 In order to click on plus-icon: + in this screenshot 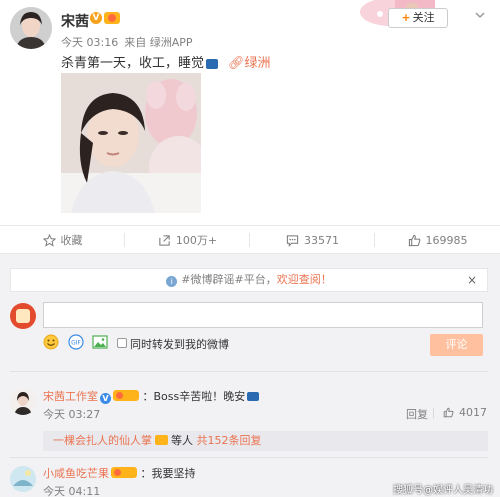, I will do `click(406, 17)`.